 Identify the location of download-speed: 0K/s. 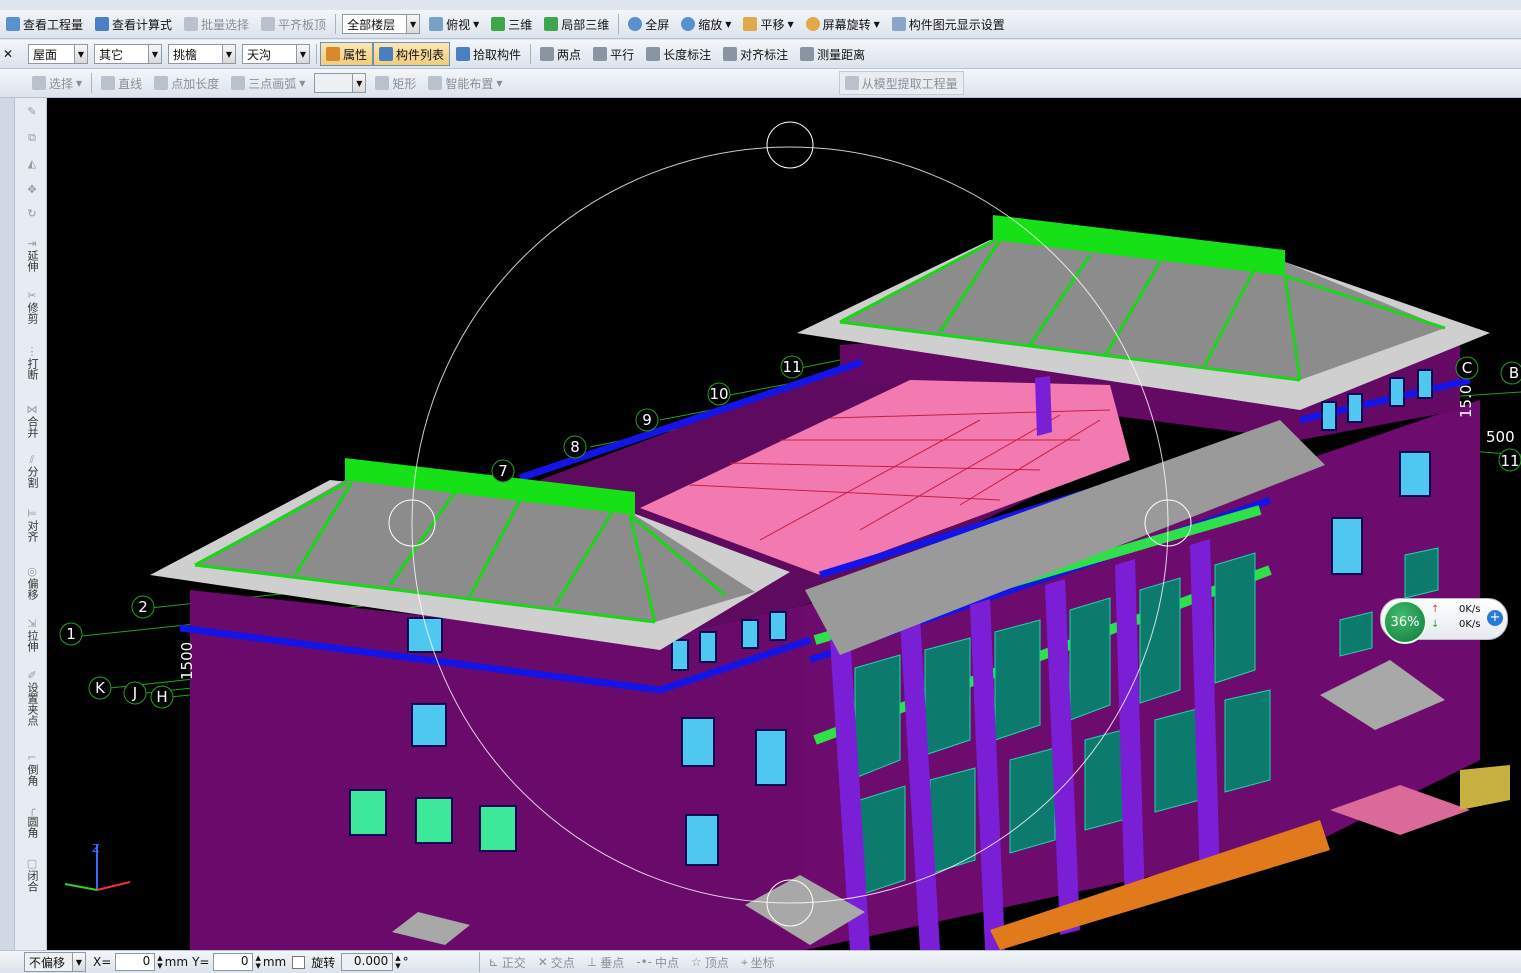
(1470, 624).